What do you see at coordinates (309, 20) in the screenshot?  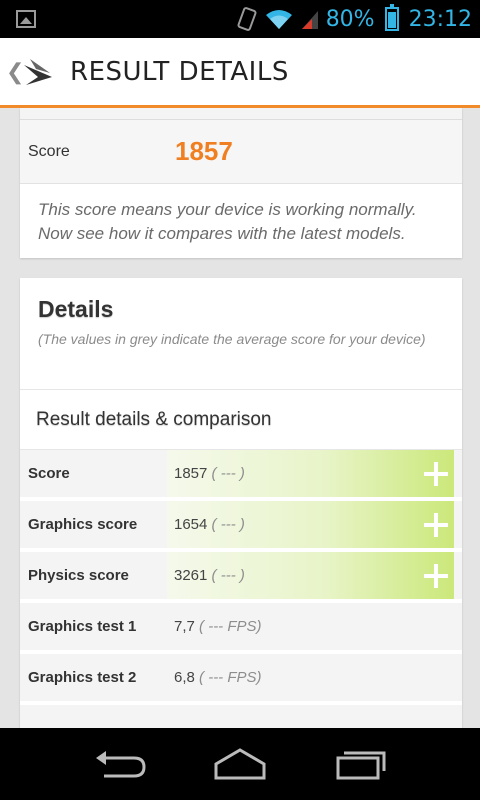 I see `signal-icon` at bounding box center [309, 20].